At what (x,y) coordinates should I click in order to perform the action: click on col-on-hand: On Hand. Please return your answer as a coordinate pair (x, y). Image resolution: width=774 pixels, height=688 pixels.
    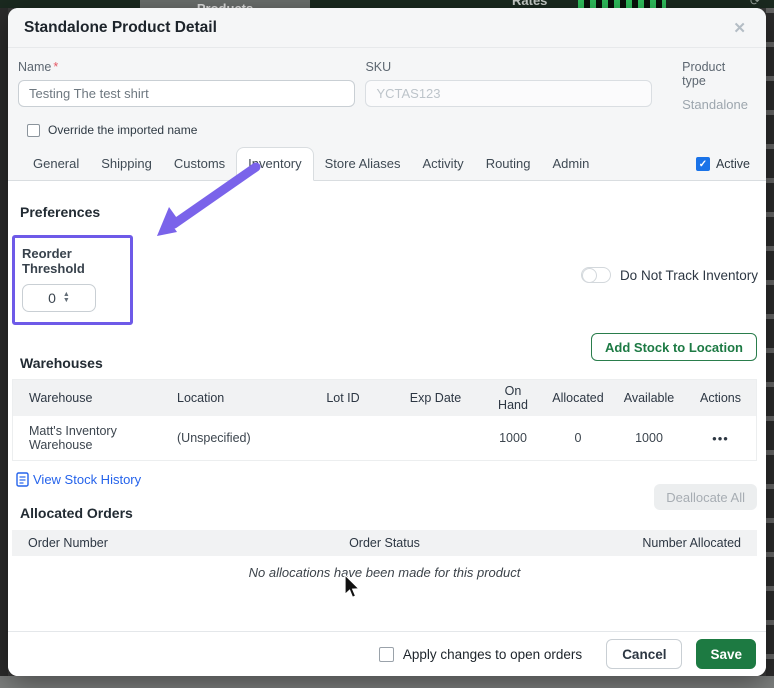
    Looking at the image, I should click on (513, 398).